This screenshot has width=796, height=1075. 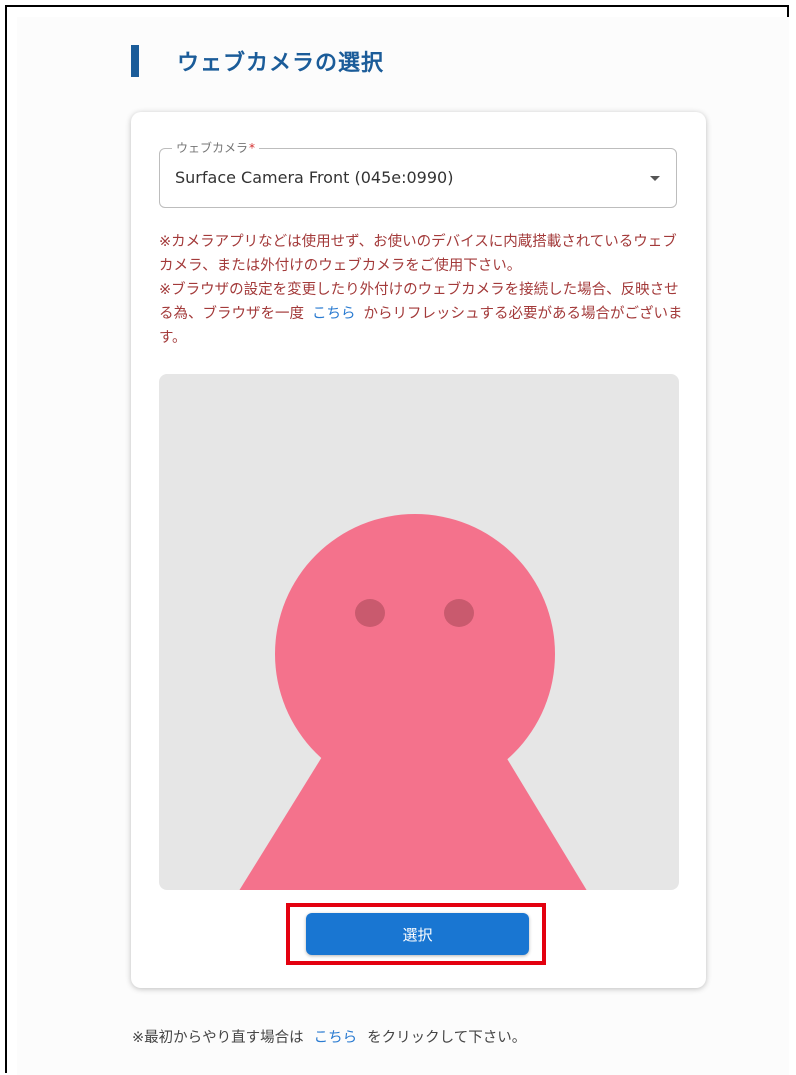 What do you see at coordinates (218, 1038) in the screenshot?
I see `footer-text-start: ※最初からやり直す場合は` at bounding box center [218, 1038].